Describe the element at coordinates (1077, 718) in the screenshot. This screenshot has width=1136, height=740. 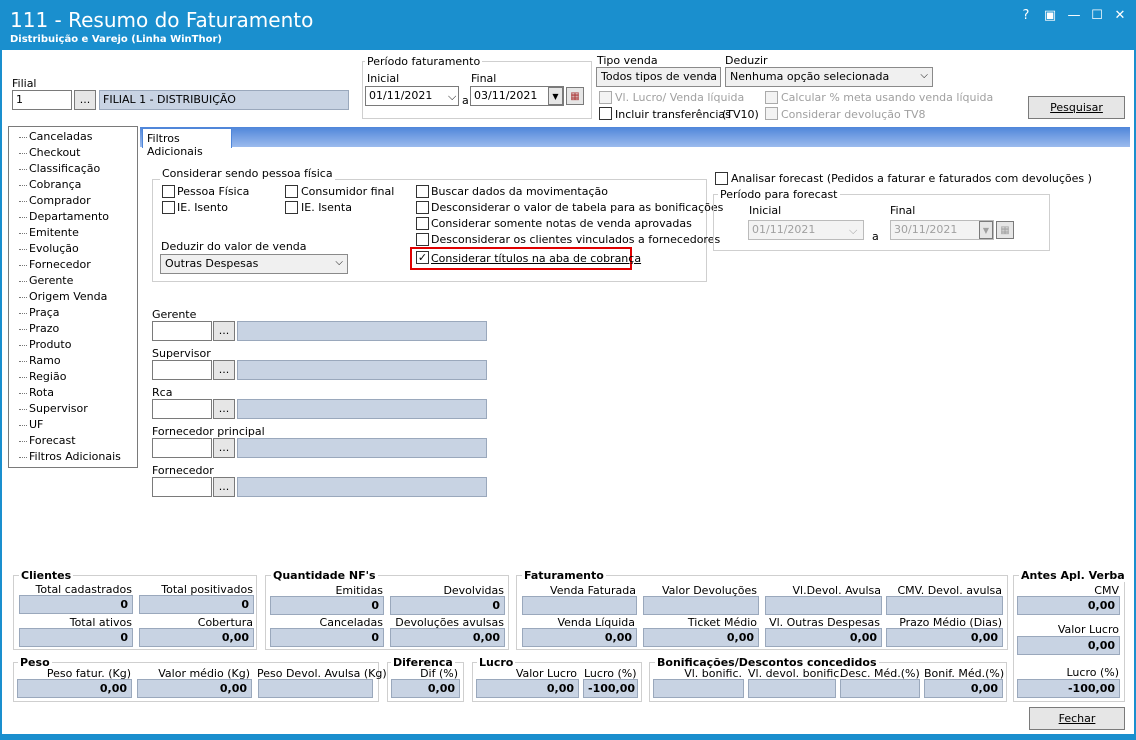
I see `fechar-button: Fechar` at that location.